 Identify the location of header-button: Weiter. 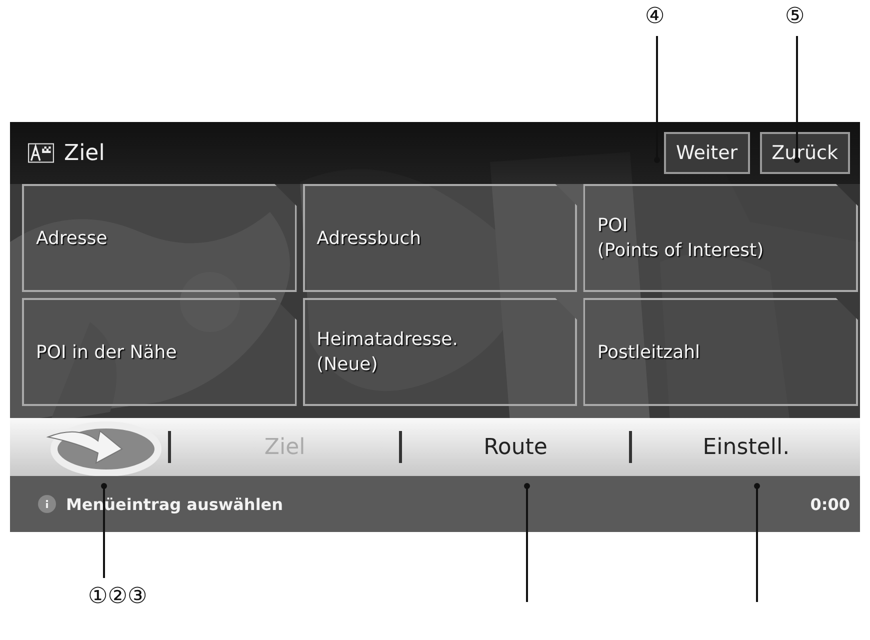
(707, 153).